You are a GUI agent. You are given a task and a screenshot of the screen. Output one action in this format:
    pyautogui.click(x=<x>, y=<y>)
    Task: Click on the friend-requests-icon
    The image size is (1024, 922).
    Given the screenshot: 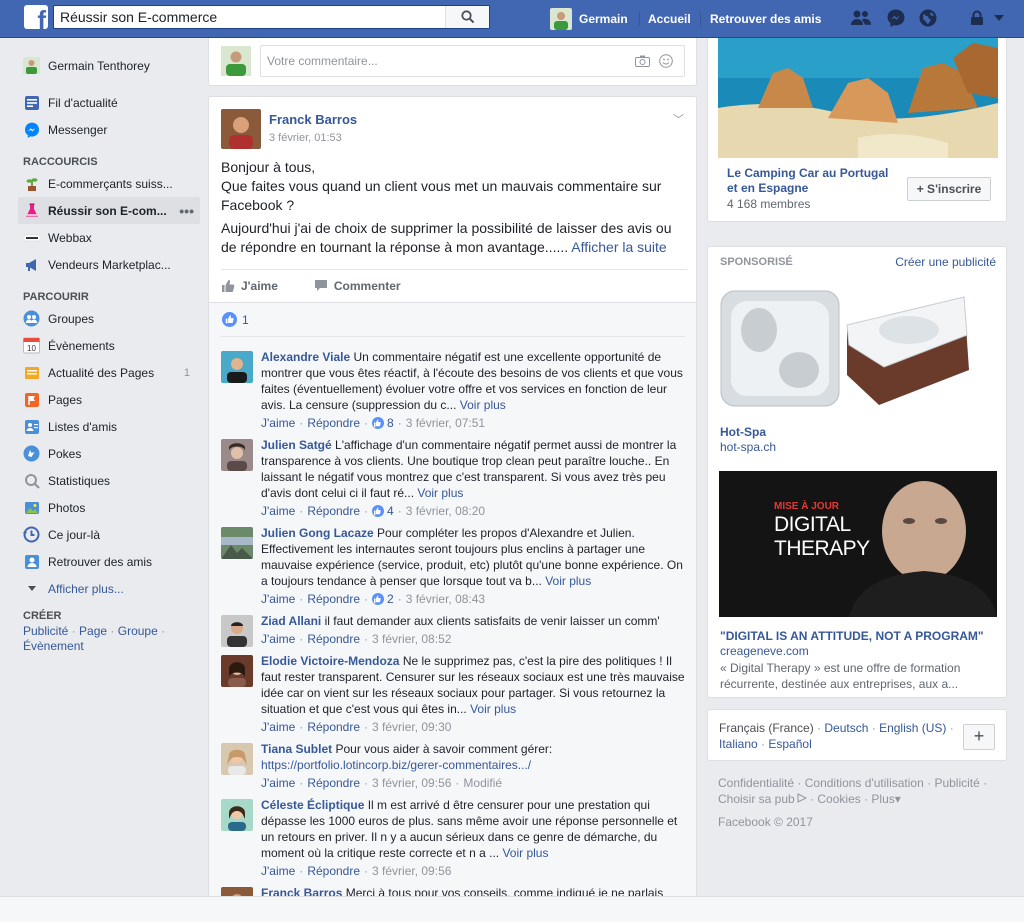 What is the action you would take?
    pyautogui.click(x=861, y=18)
    